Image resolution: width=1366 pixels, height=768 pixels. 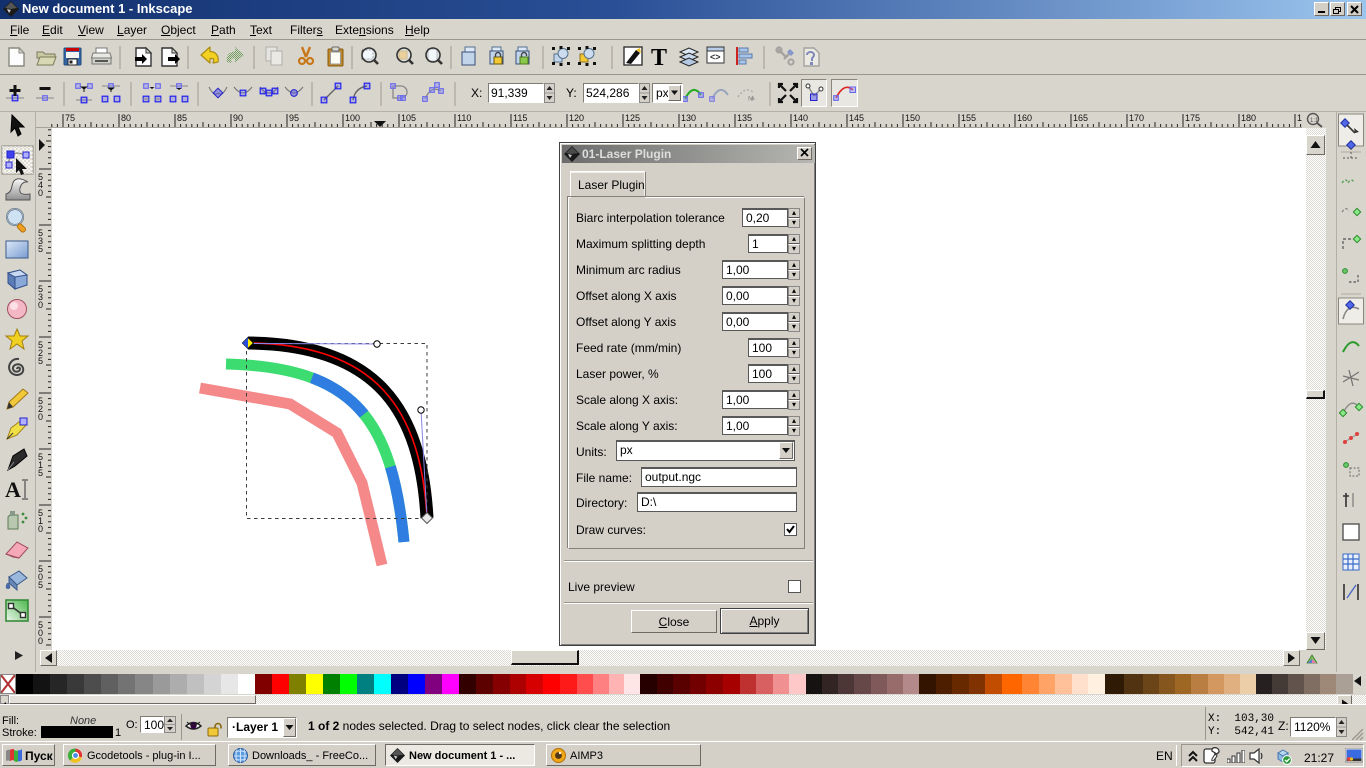 What do you see at coordinates (800, 118) in the screenshot?
I see `svg-text: 140` at bounding box center [800, 118].